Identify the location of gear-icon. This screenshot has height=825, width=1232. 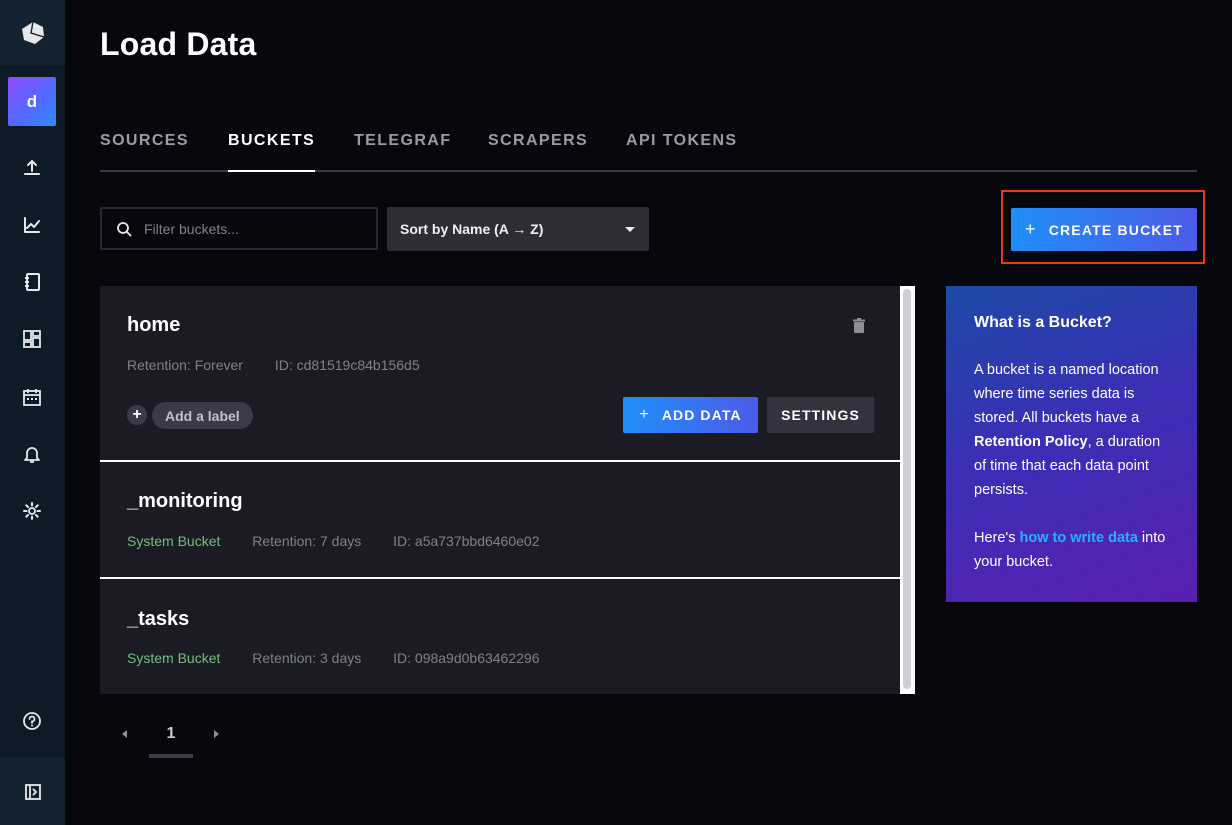
(32, 511).